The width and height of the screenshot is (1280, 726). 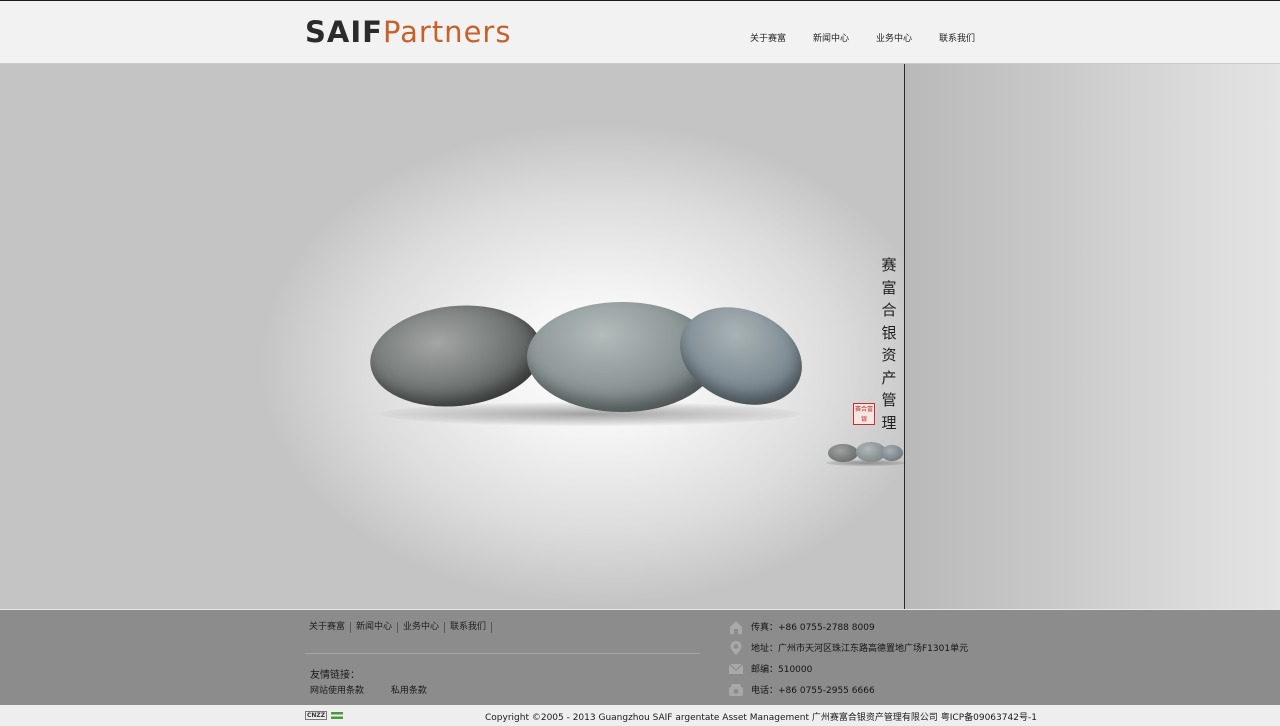 I want to click on contact-fax-row: 传真：+86 0755-2788 8009, so click(x=847, y=626).